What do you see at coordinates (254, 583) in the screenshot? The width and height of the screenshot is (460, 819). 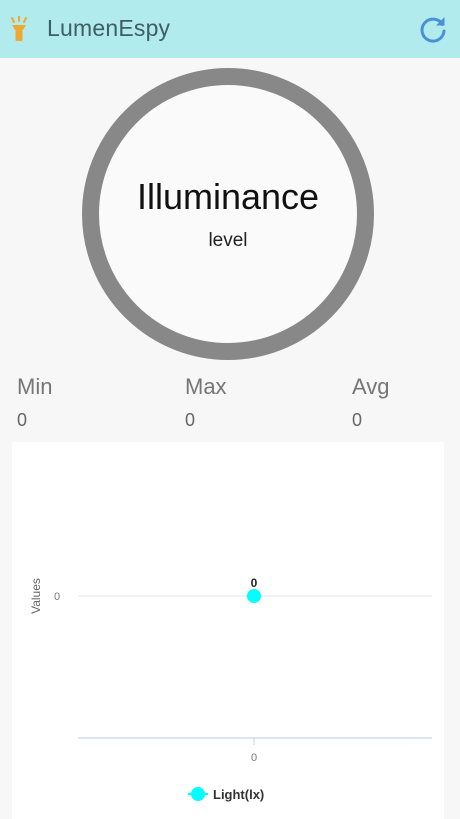 I see `data-label: 0` at bounding box center [254, 583].